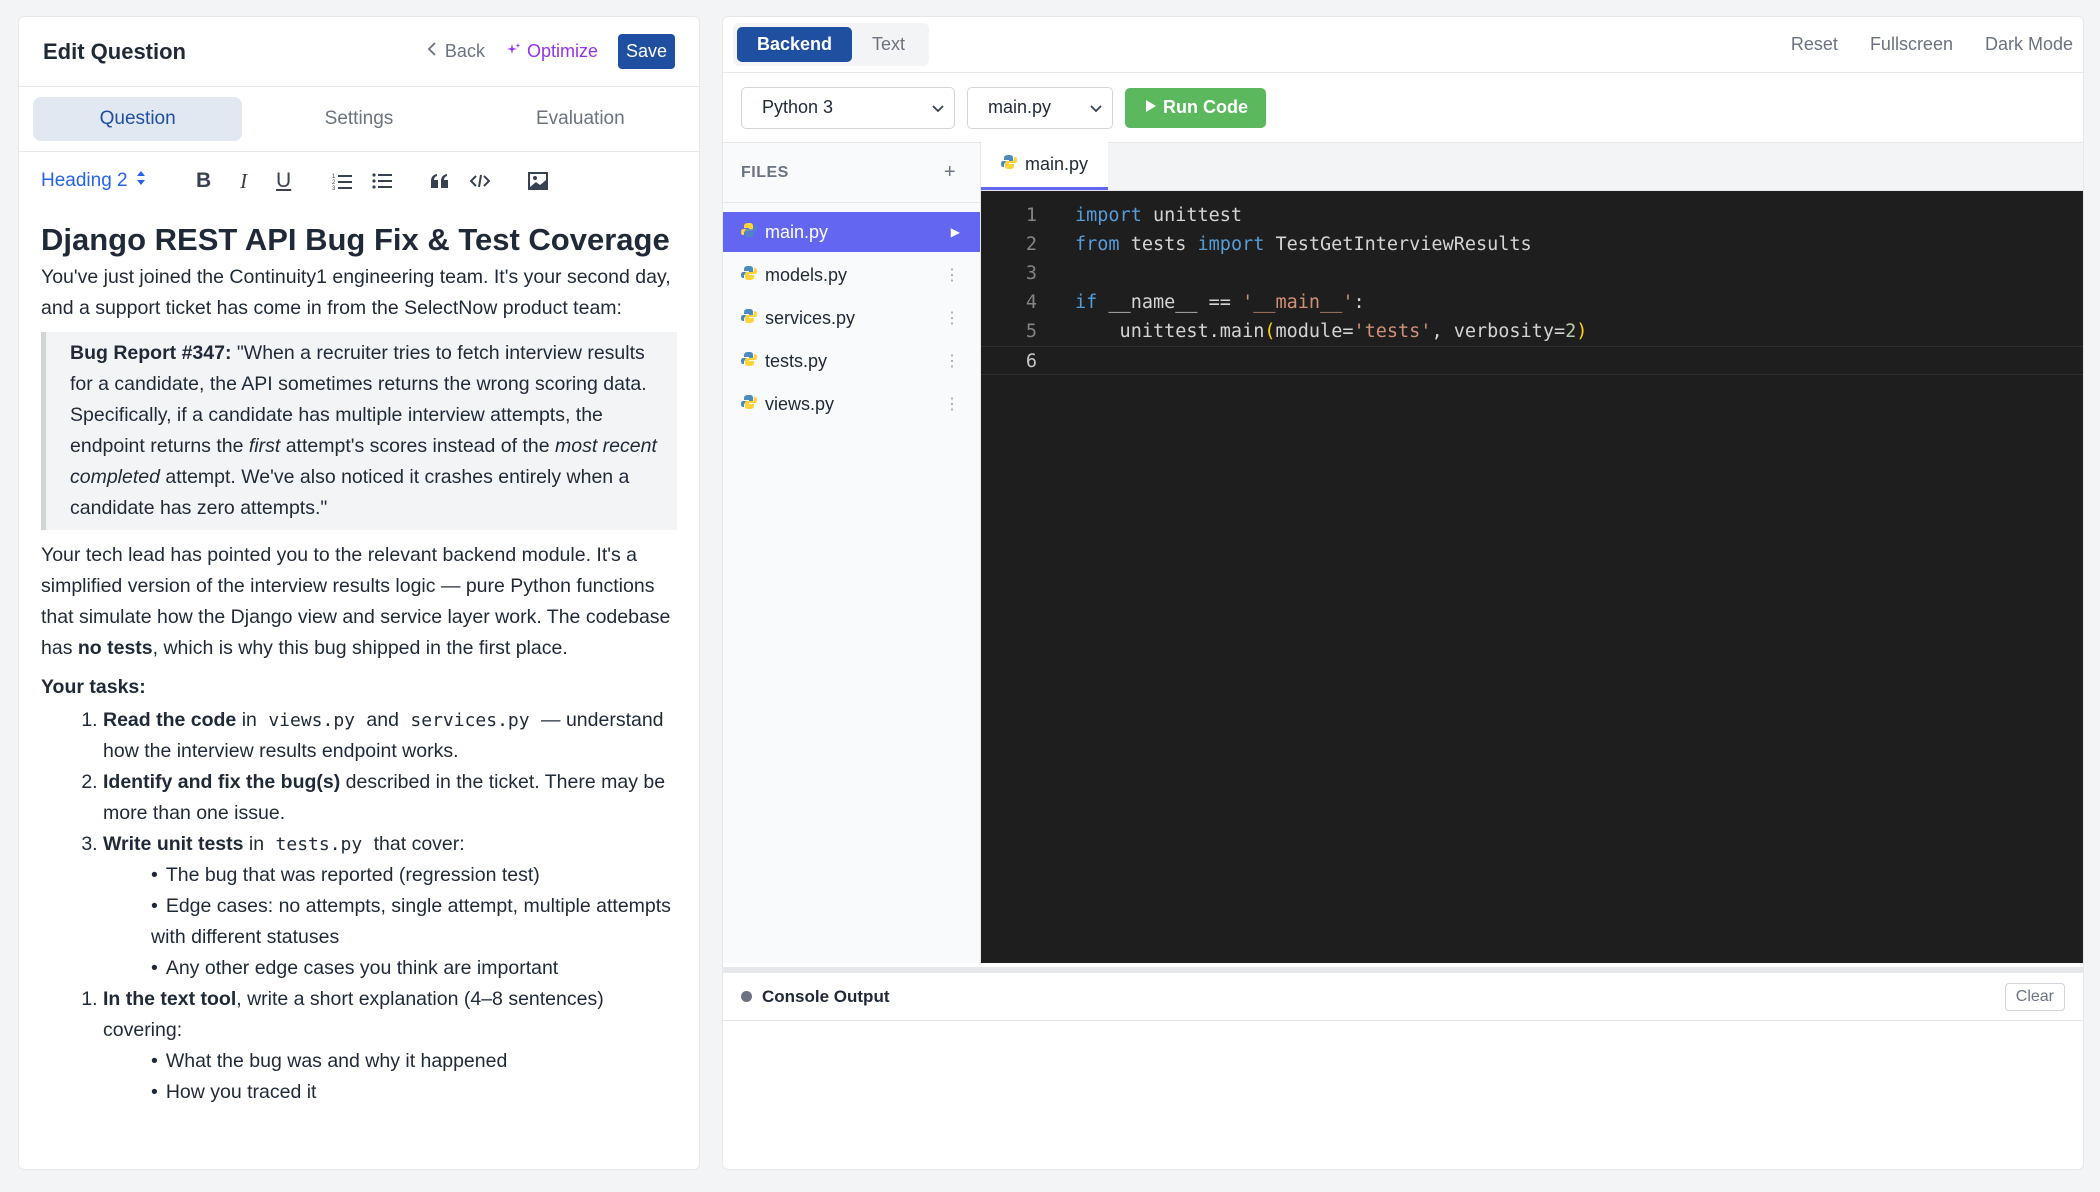  What do you see at coordinates (1086, 302) in the screenshot?
I see `code-token: if` at bounding box center [1086, 302].